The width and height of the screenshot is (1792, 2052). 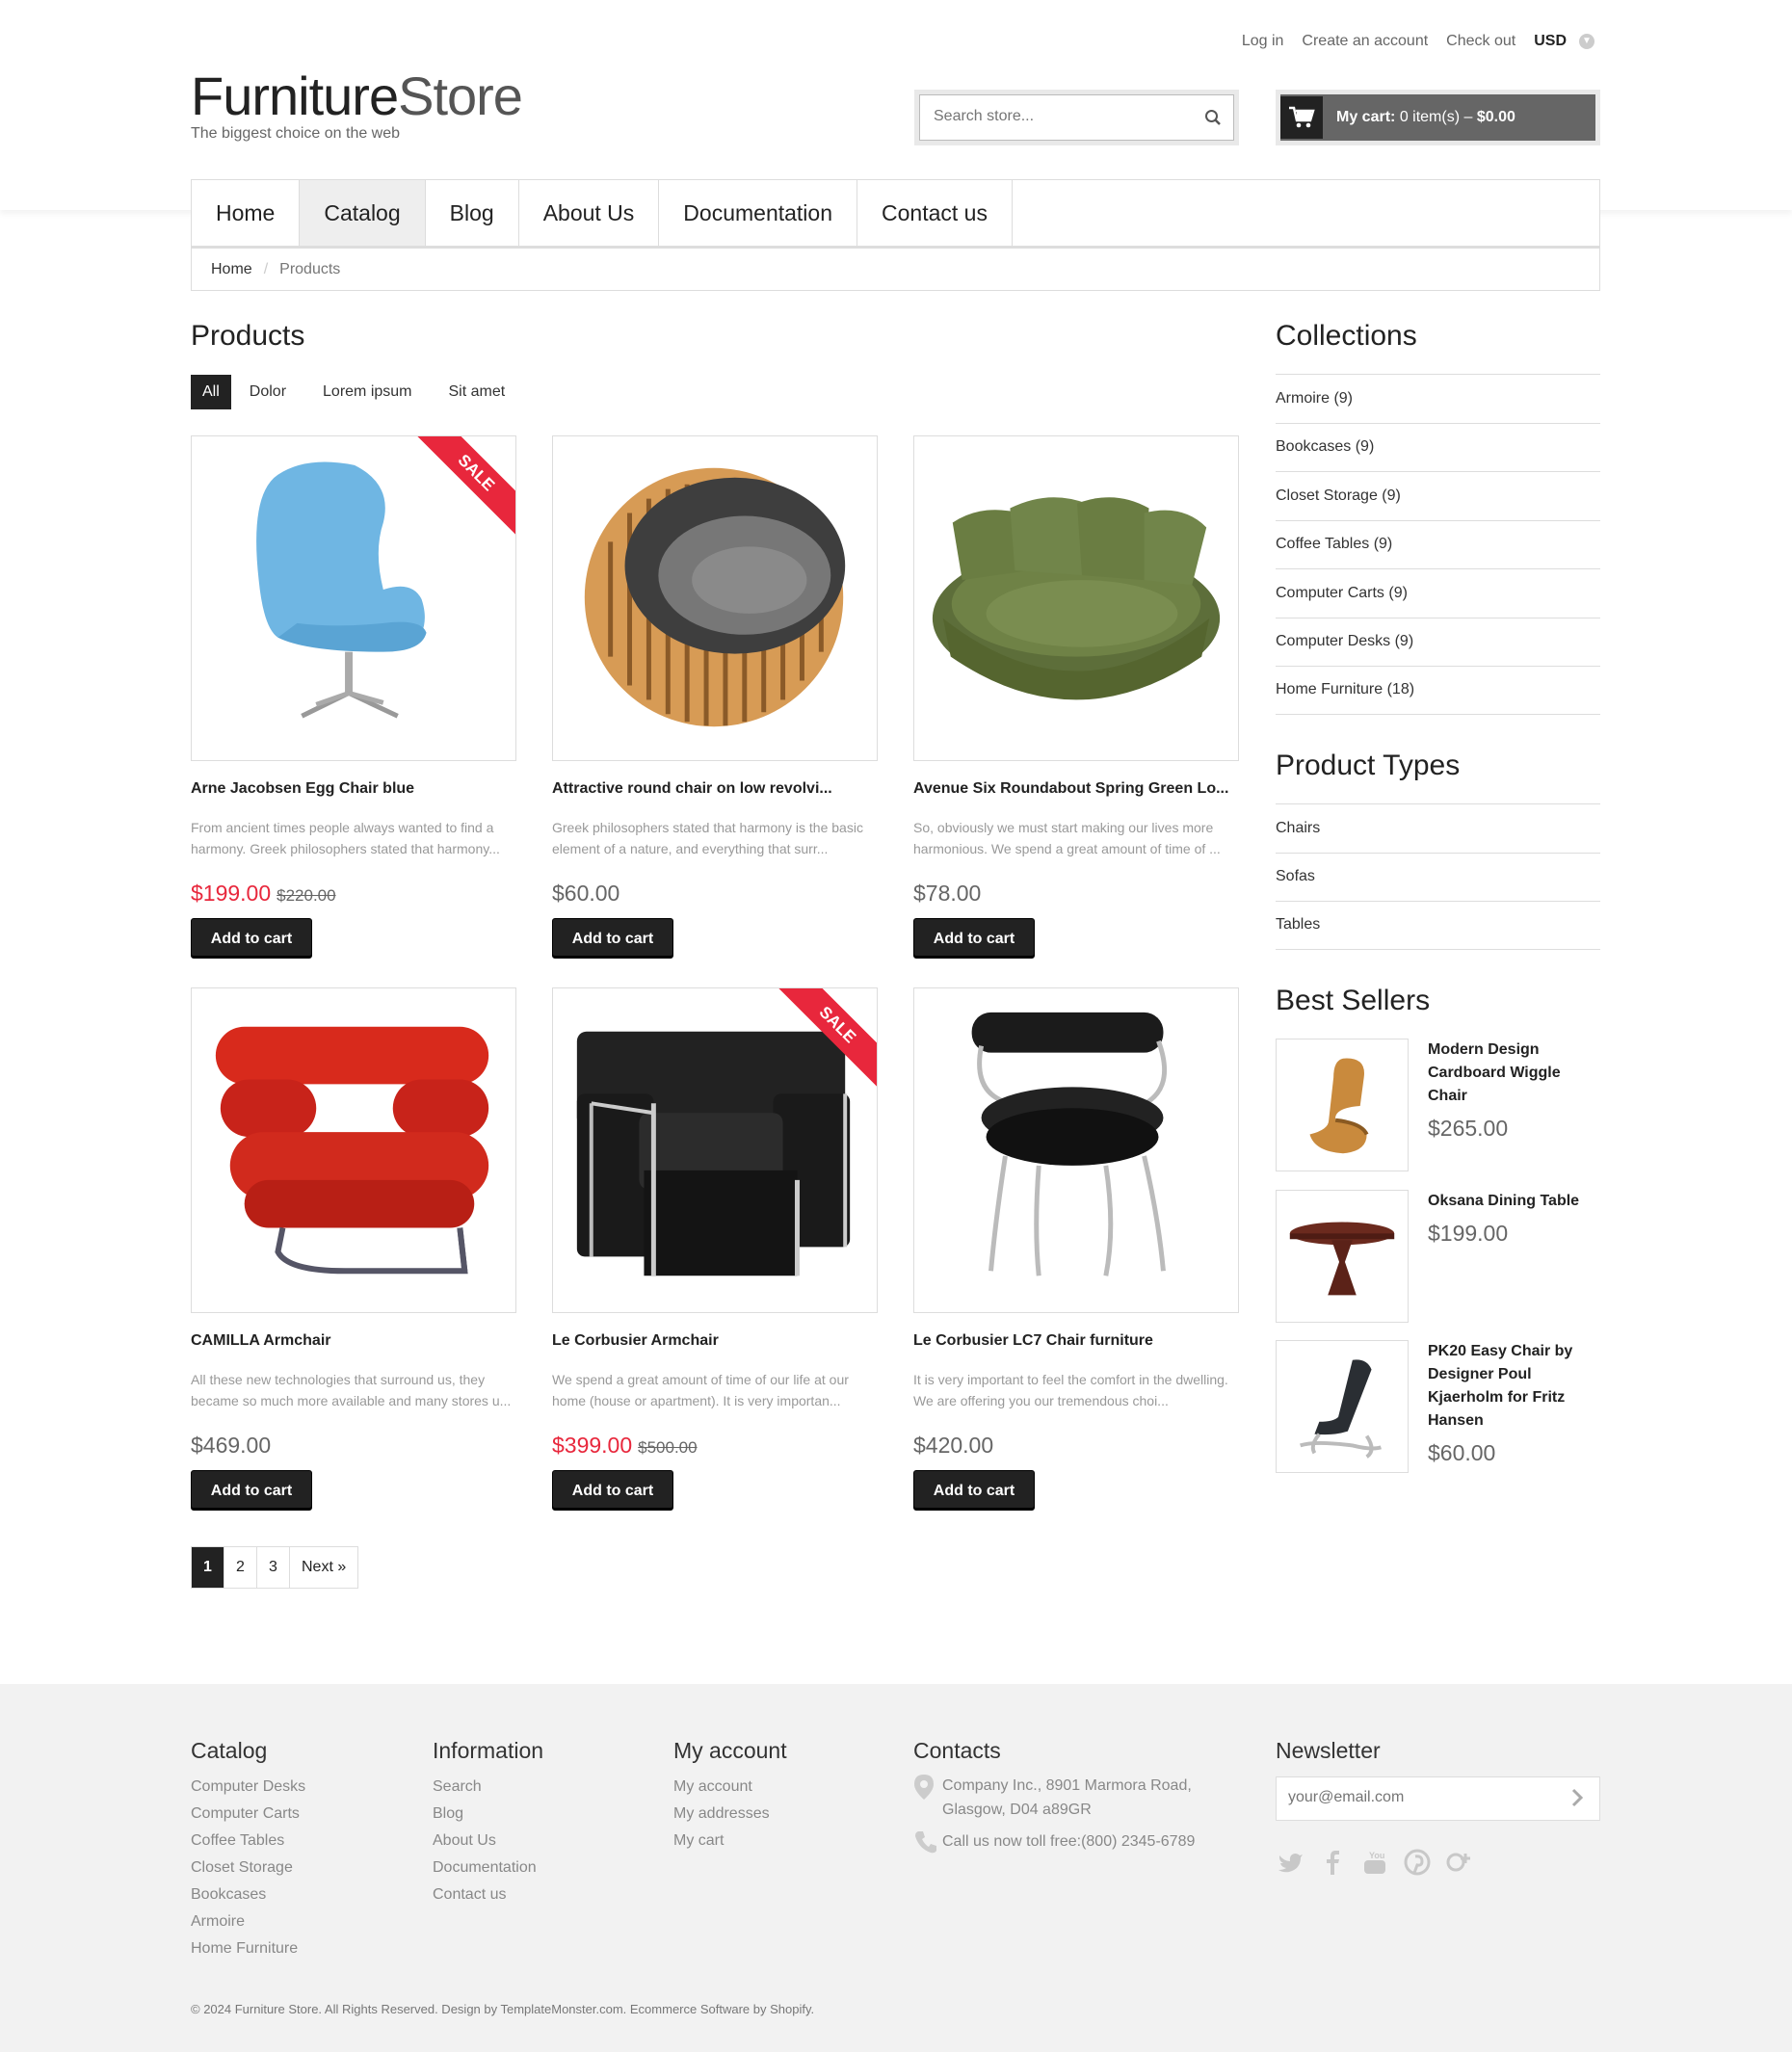 I want to click on product-title: CAMILLA Armchair, so click(x=353, y=1341).